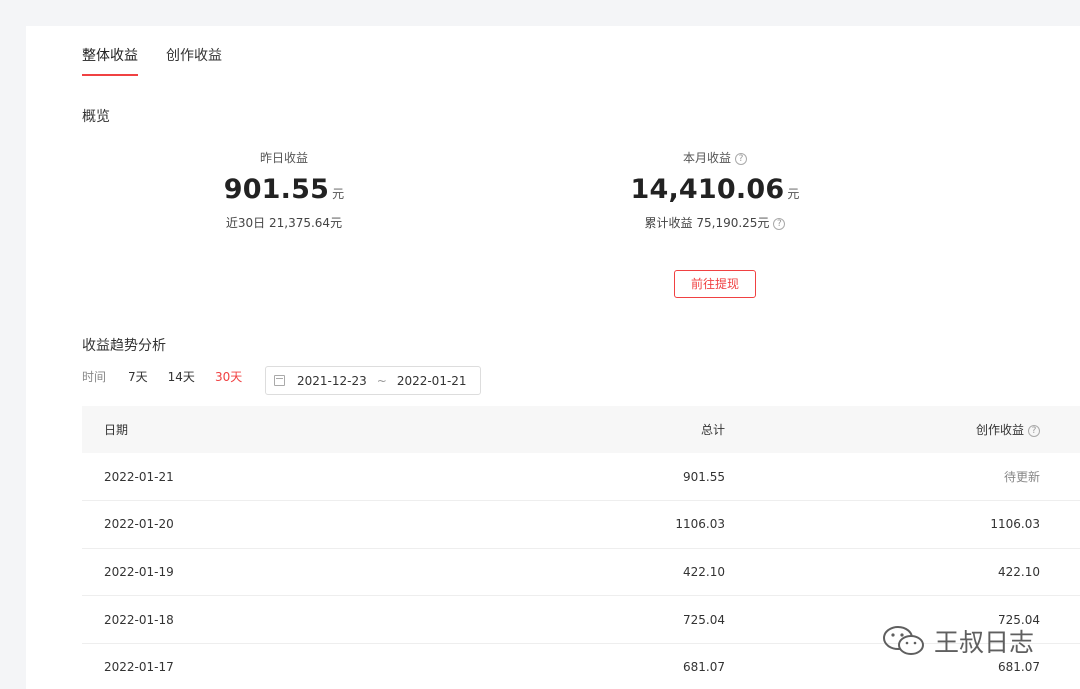 Image resolution: width=1080 pixels, height=689 pixels. Describe the element at coordinates (984, 642) in the screenshot. I see `watermark-text: 王叔日志` at that location.